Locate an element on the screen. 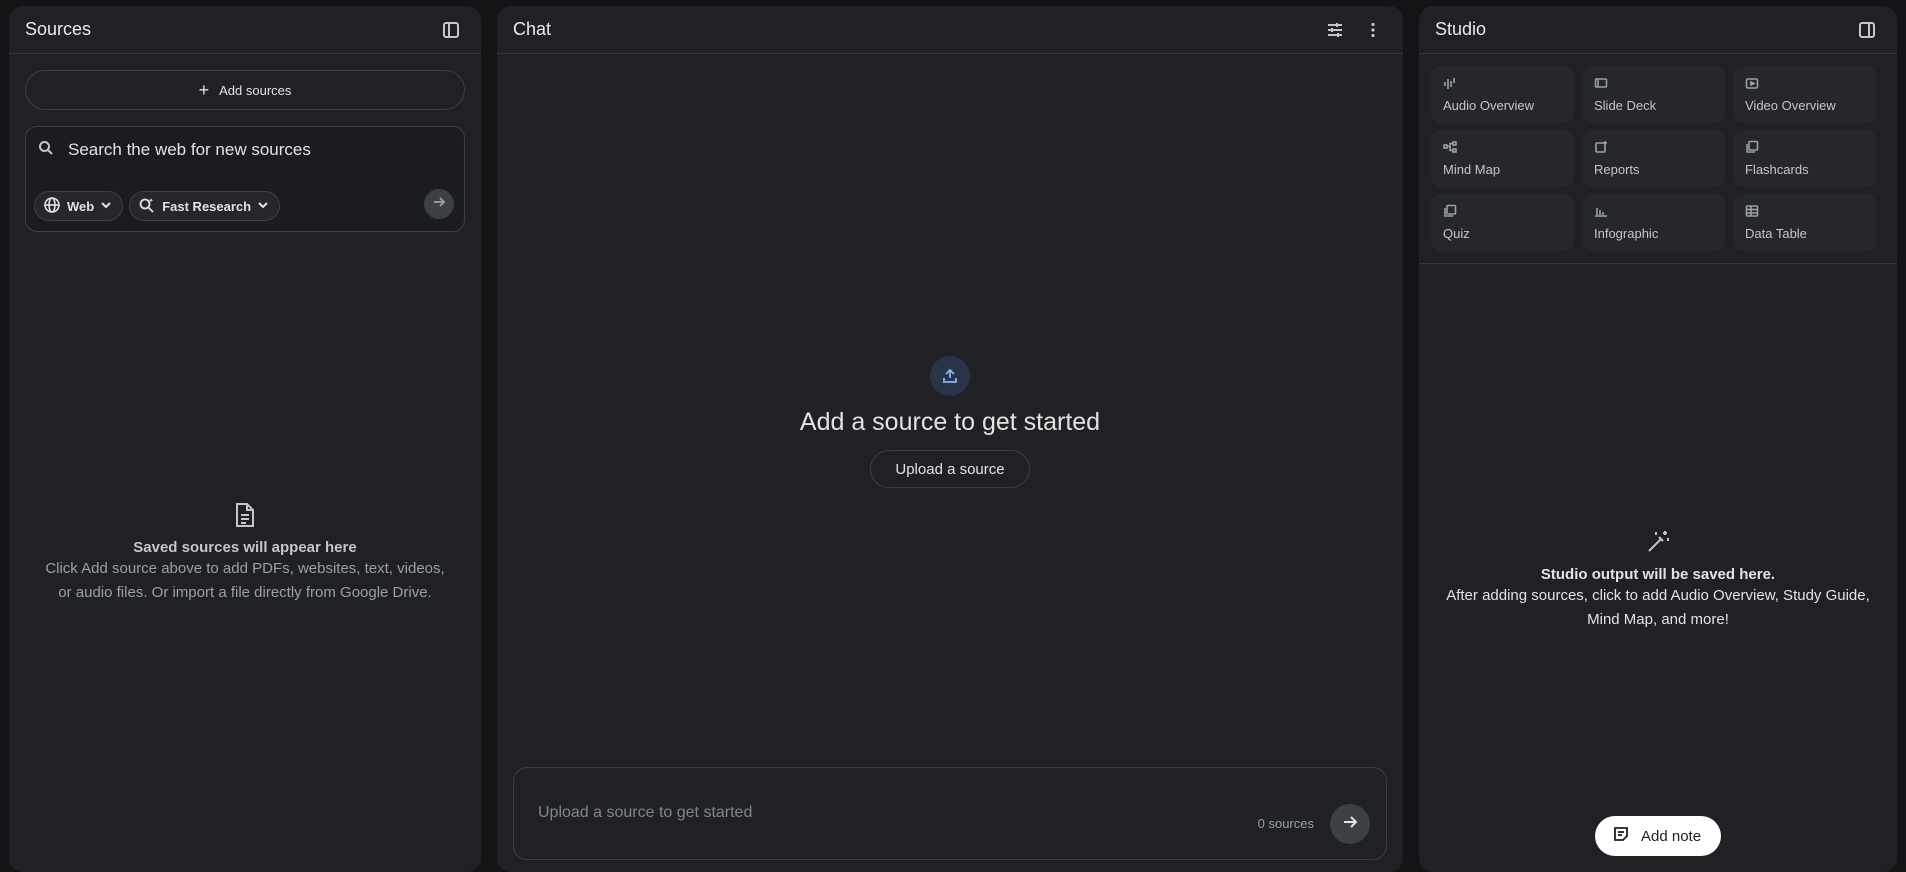 The height and width of the screenshot is (872, 1906). chat-input-box: 0 sources is located at coordinates (950, 813).